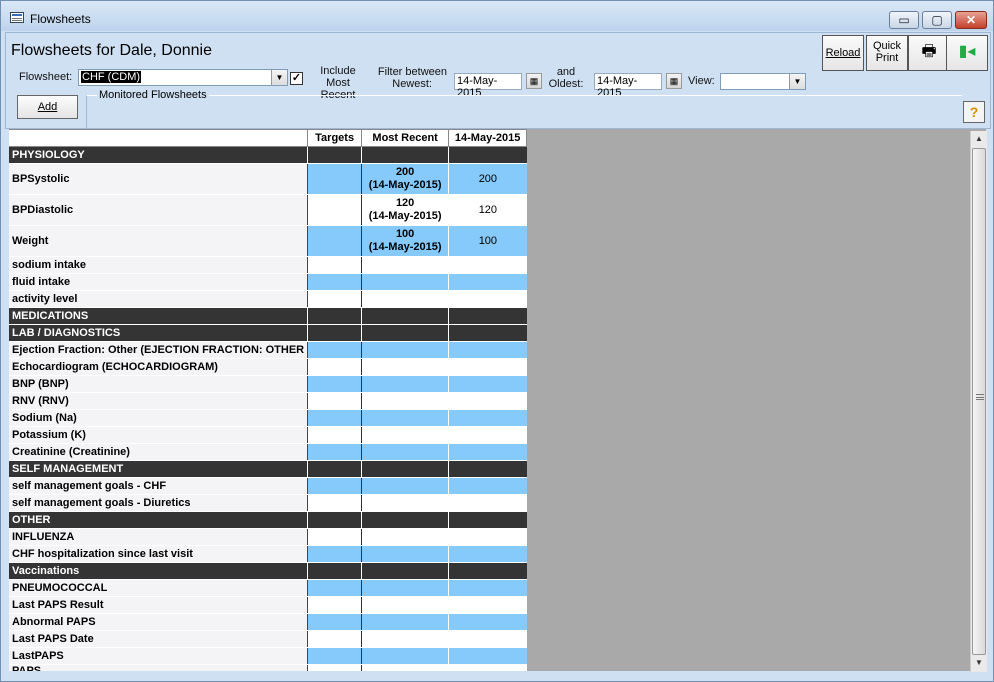 The width and height of the screenshot is (994, 682). I want to click on column-header-date: 14-May-2015, so click(488, 138).